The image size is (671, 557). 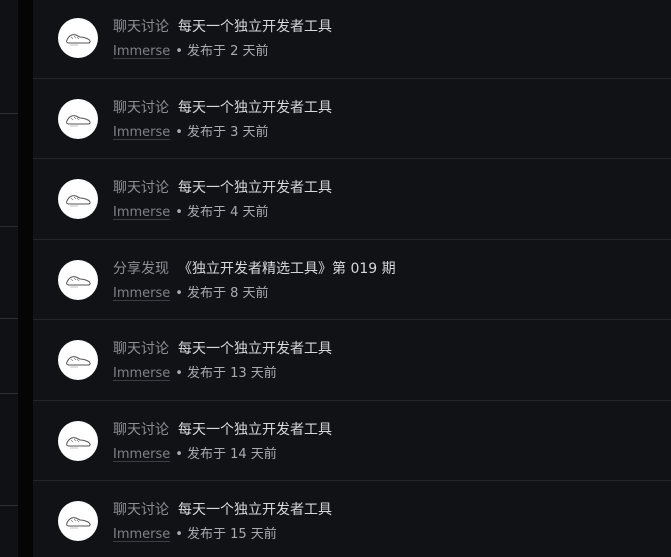 I want to click on left-sidebar-edge, so click(x=9, y=278).